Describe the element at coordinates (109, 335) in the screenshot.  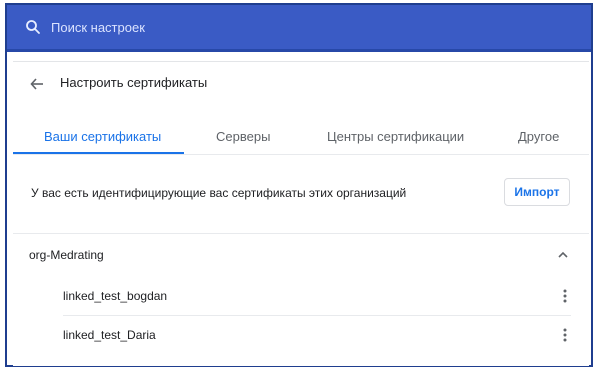
I see `certificate-name: linked_test_Daria` at that location.